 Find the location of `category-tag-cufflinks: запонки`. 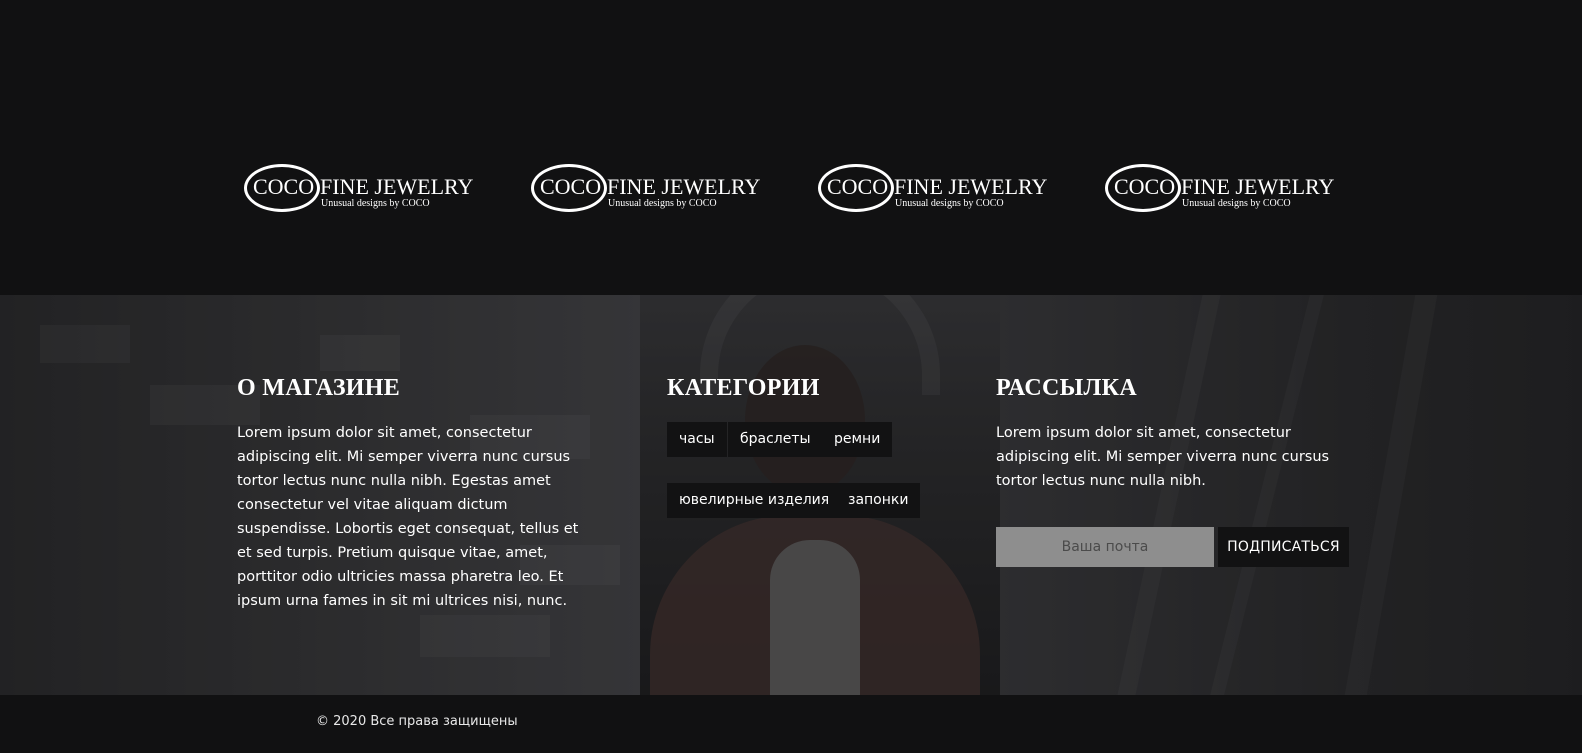

category-tag-cufflinks: запонки is located at coordinates (878, 500).